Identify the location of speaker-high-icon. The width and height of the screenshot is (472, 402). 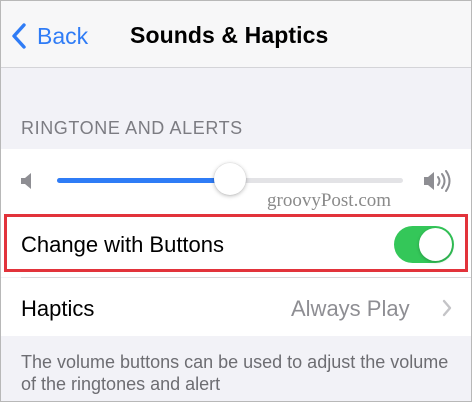
(439, 183).